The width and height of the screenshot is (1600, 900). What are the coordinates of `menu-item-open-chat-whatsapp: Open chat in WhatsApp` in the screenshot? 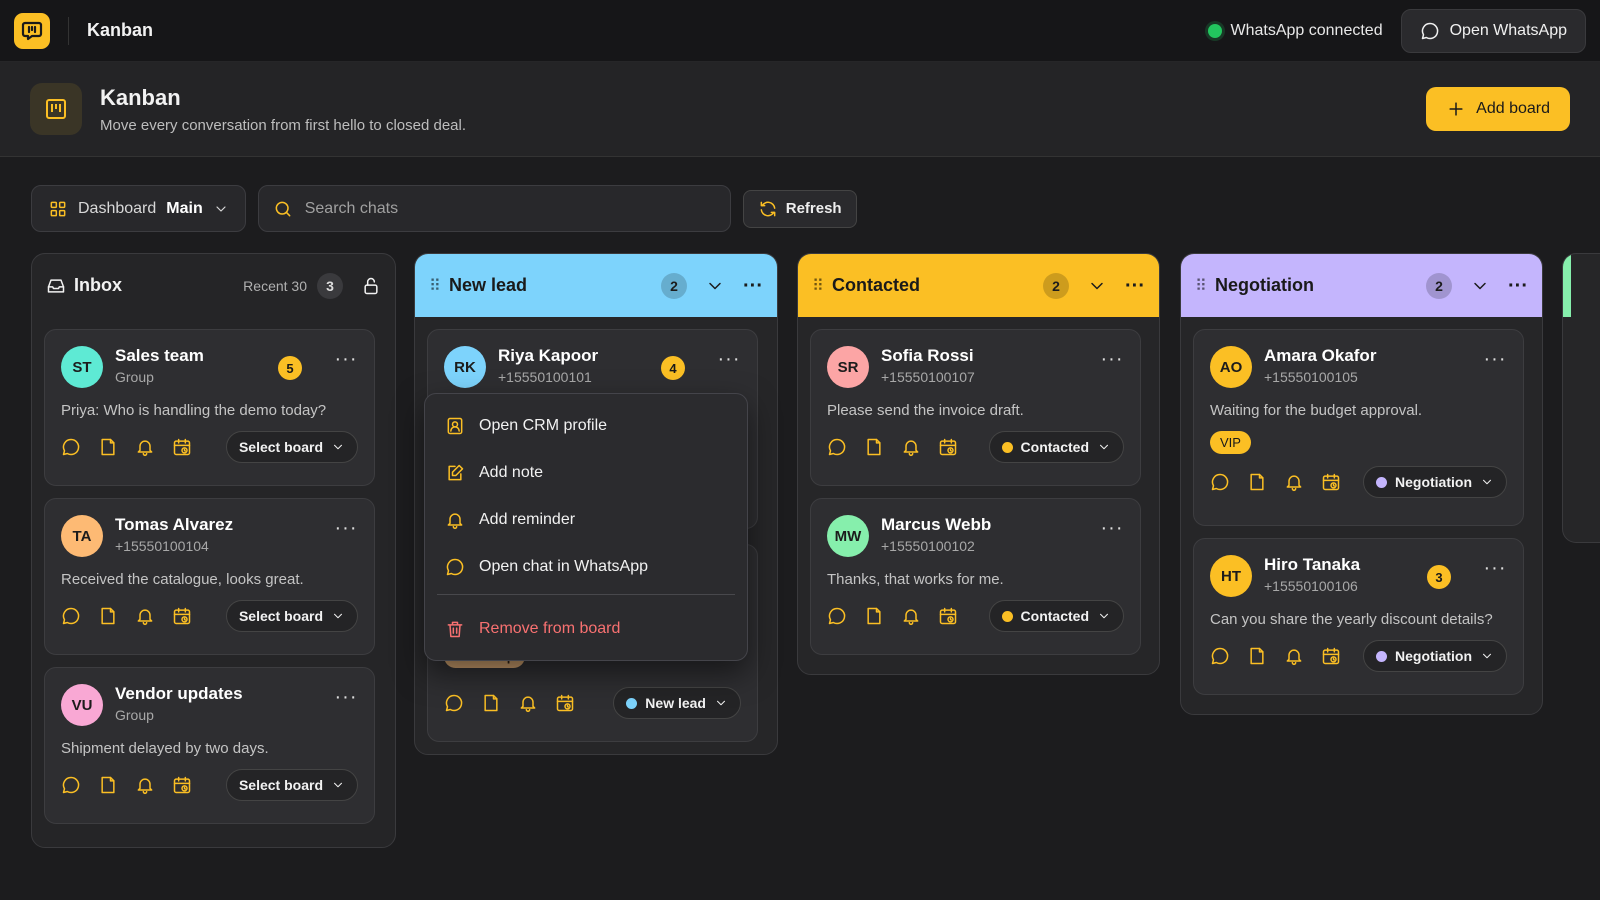 It's located at (586, 566).